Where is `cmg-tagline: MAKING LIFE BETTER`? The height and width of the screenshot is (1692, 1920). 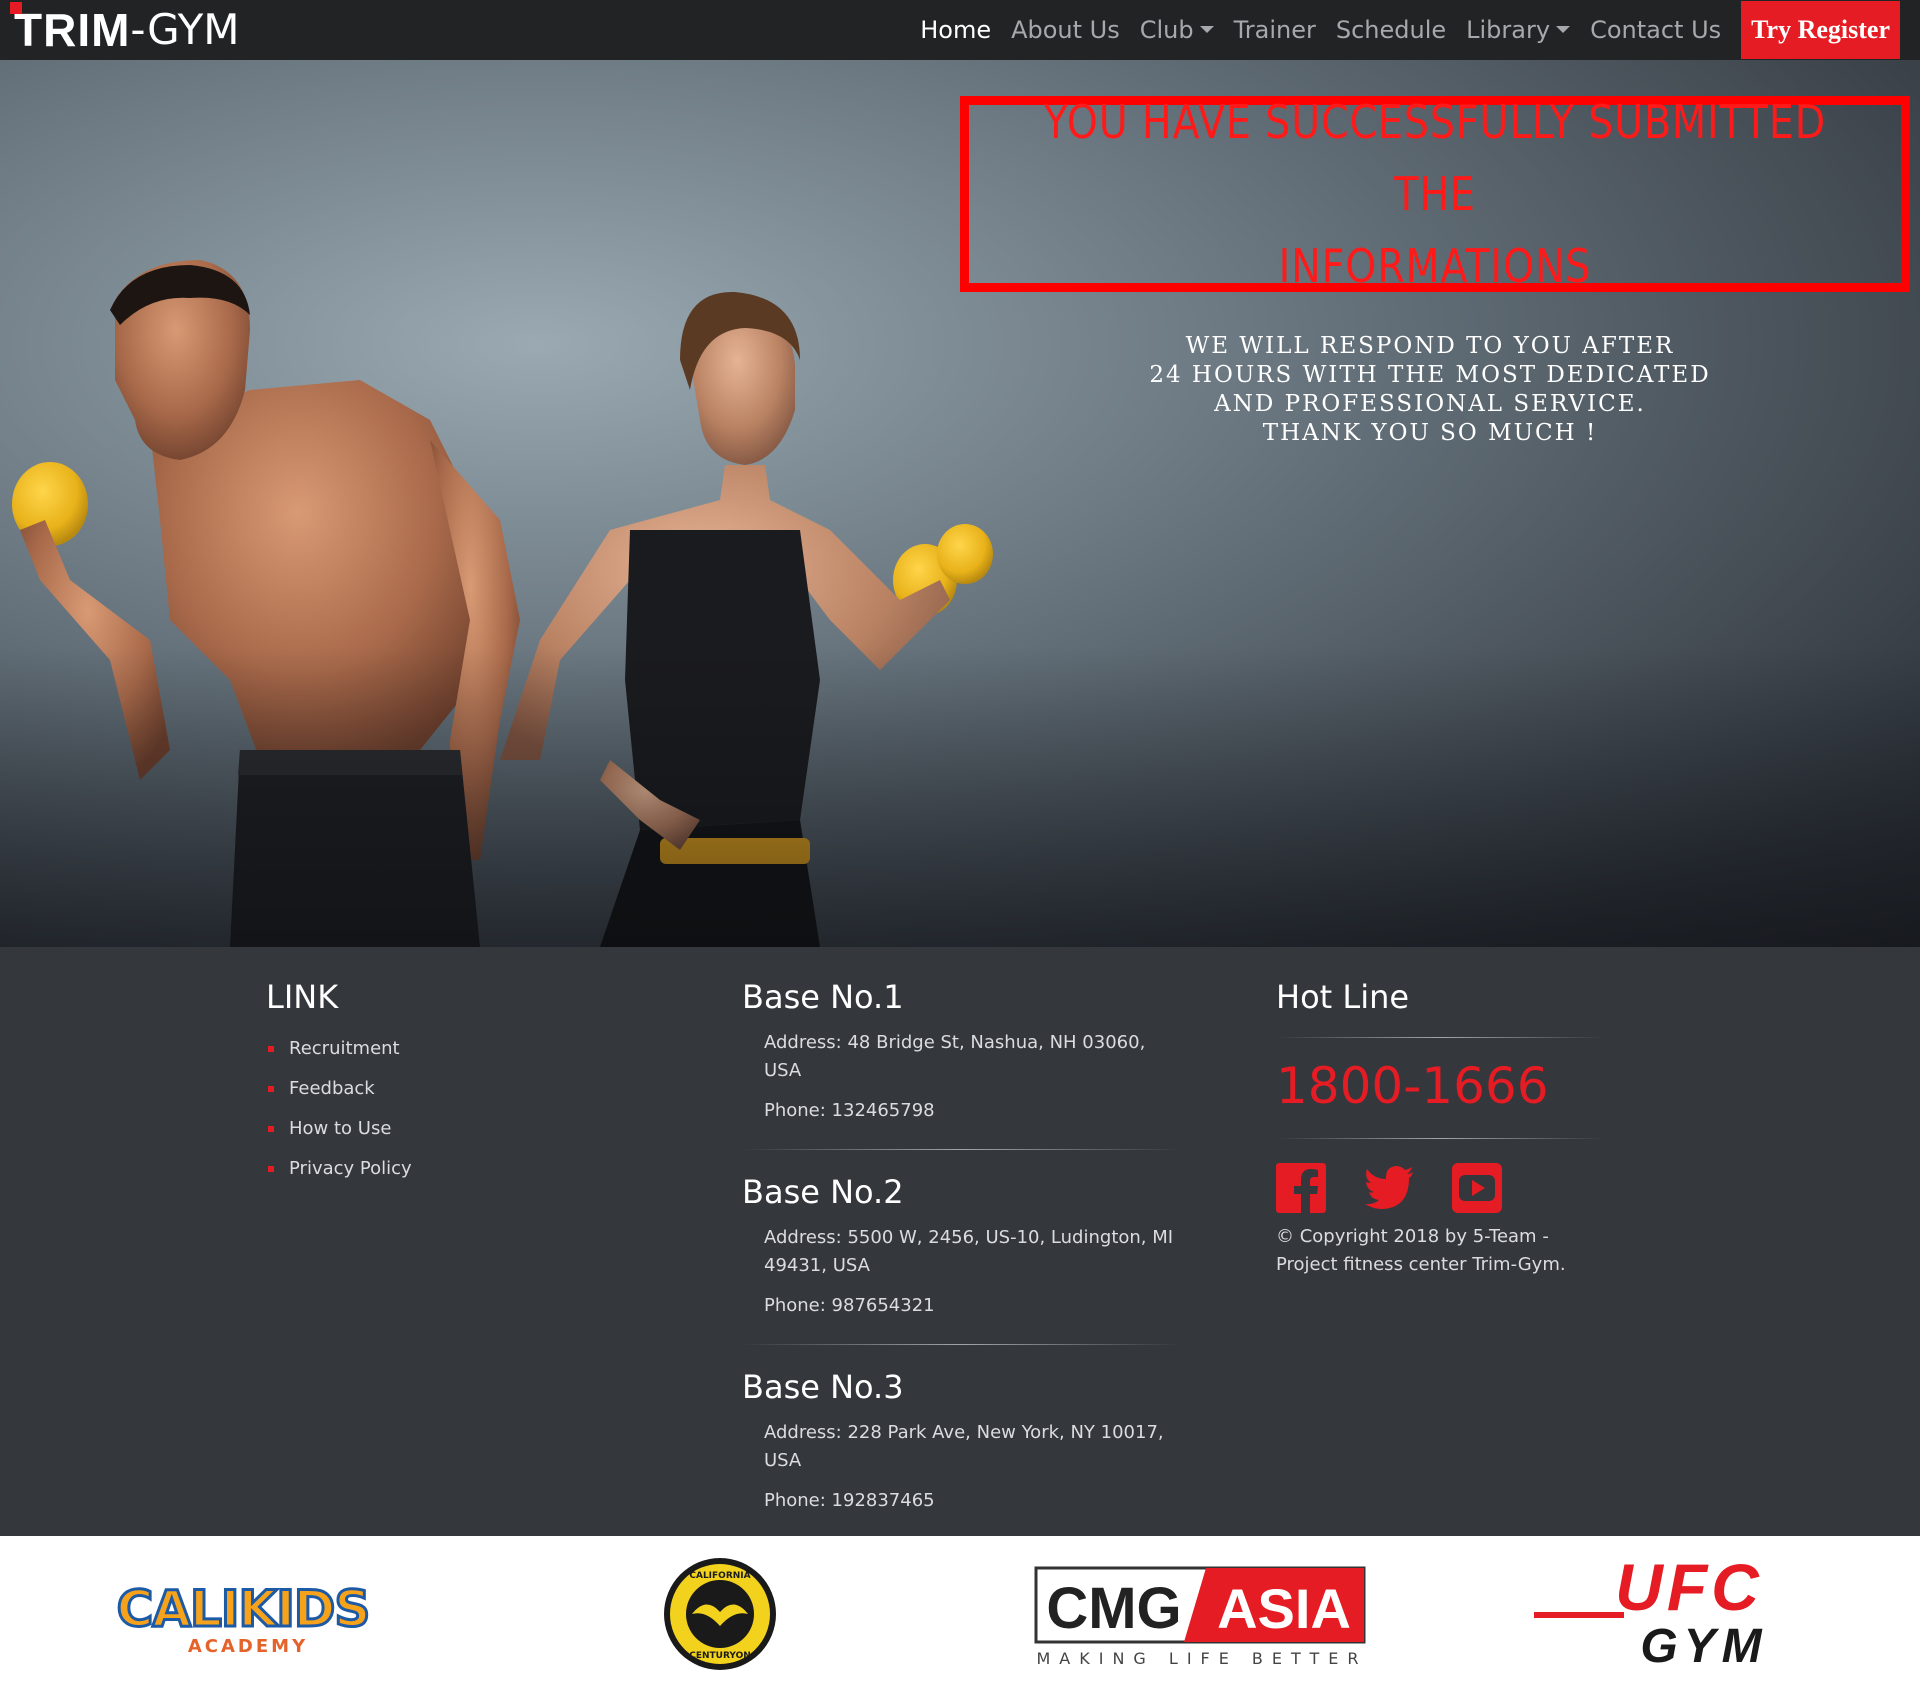 cmg-tagline: MAKING LIFE BETTER is located at coordinates (1201, 1658).